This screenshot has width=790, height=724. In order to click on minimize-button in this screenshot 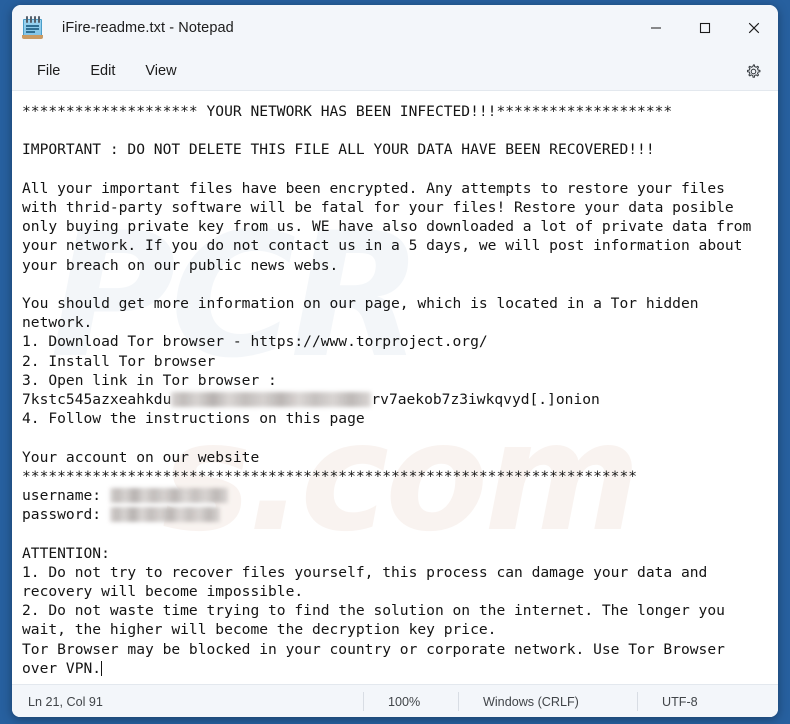, I will do `click(655, 28)`.